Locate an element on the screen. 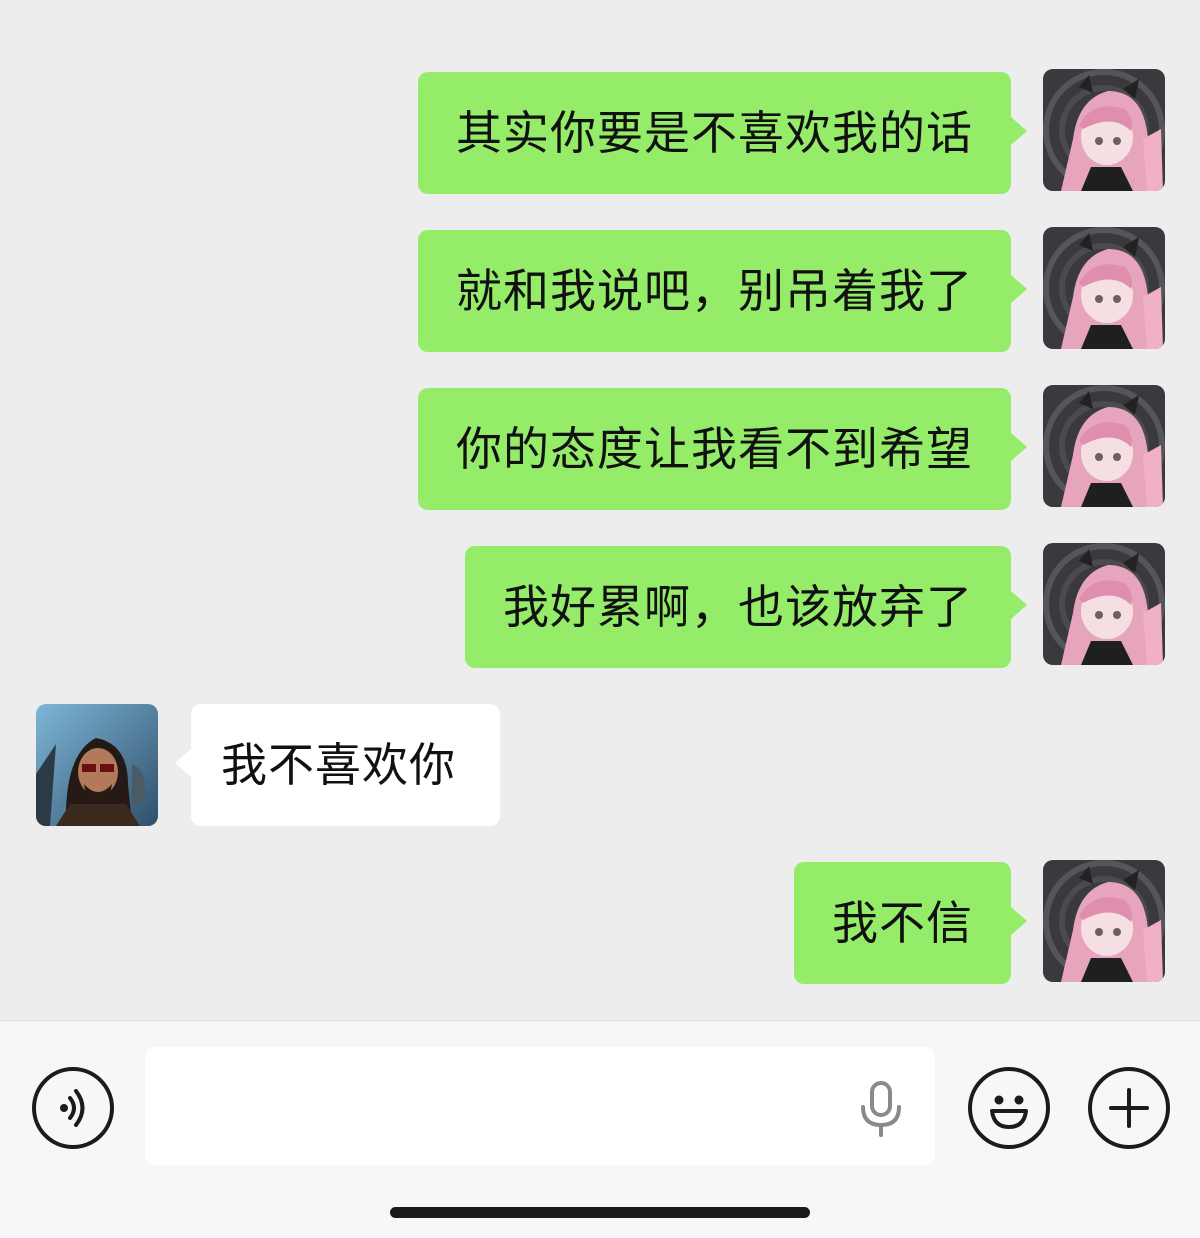 The image size is (1200, 1238). message-text: 其实你要是不喜欢我的话 is located at coordinates (714, 133).